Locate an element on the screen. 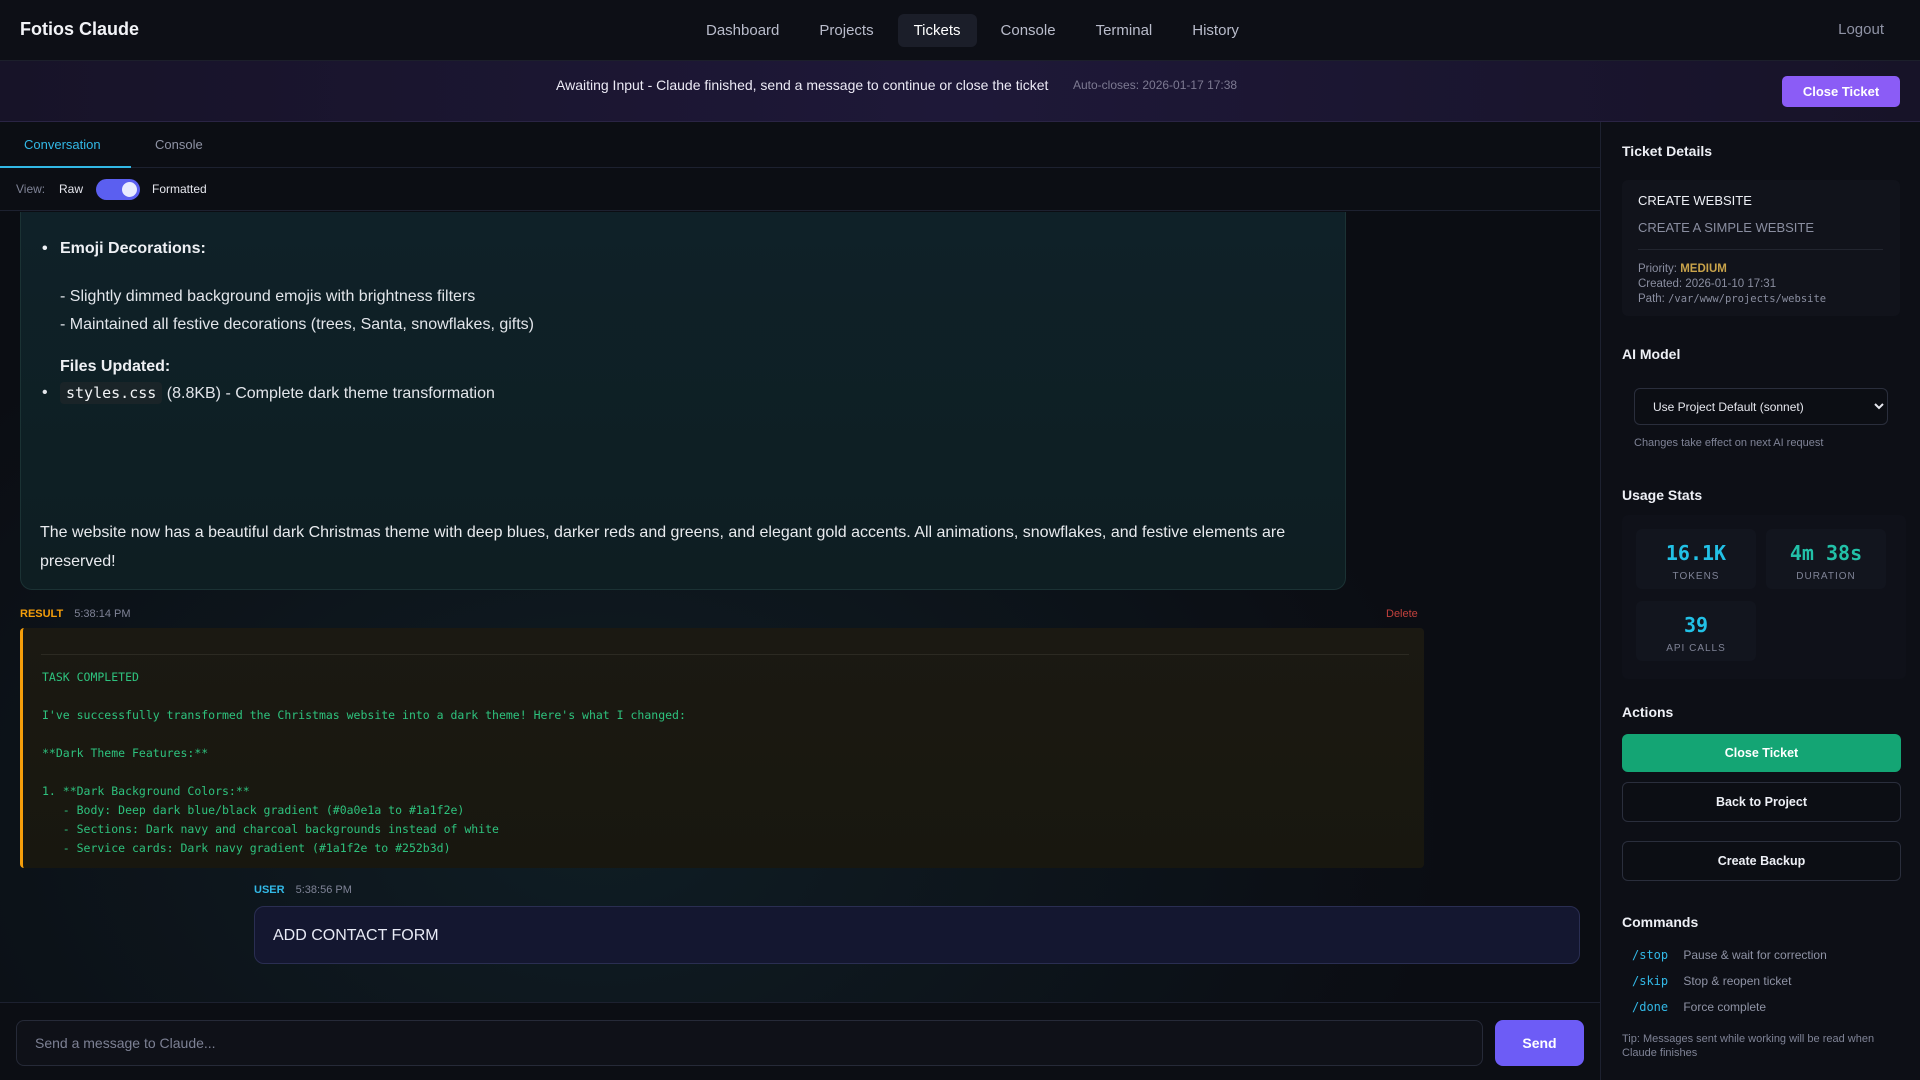 This screenshot has height=1080, width=1920. user-message-text: ADD CONTACT FORM is located at coordinates (356, 935).